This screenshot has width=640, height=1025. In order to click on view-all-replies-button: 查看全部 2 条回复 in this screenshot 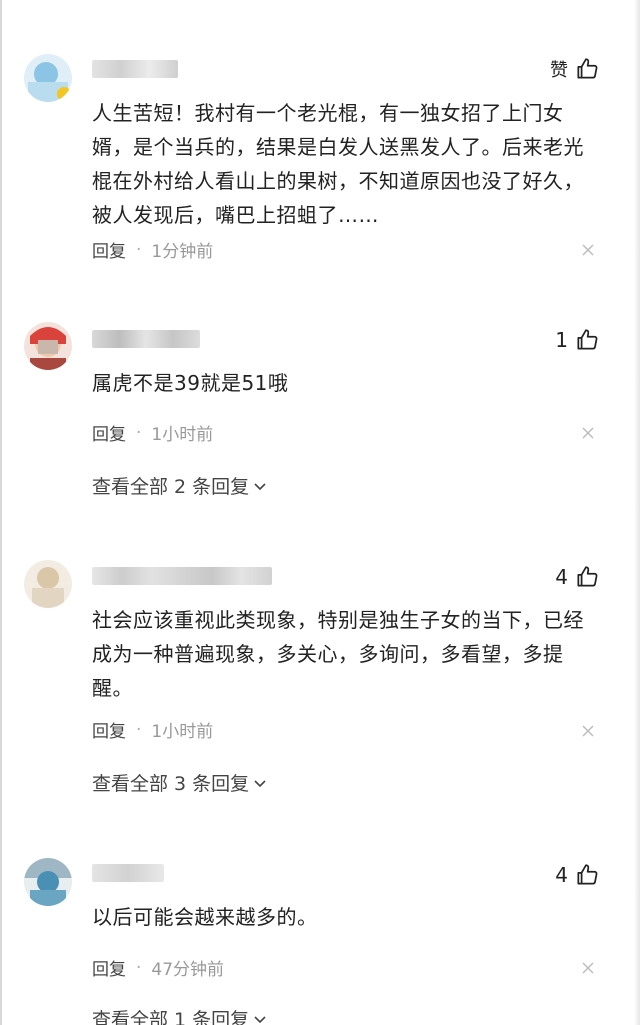, I will do `click(179, 485)`.